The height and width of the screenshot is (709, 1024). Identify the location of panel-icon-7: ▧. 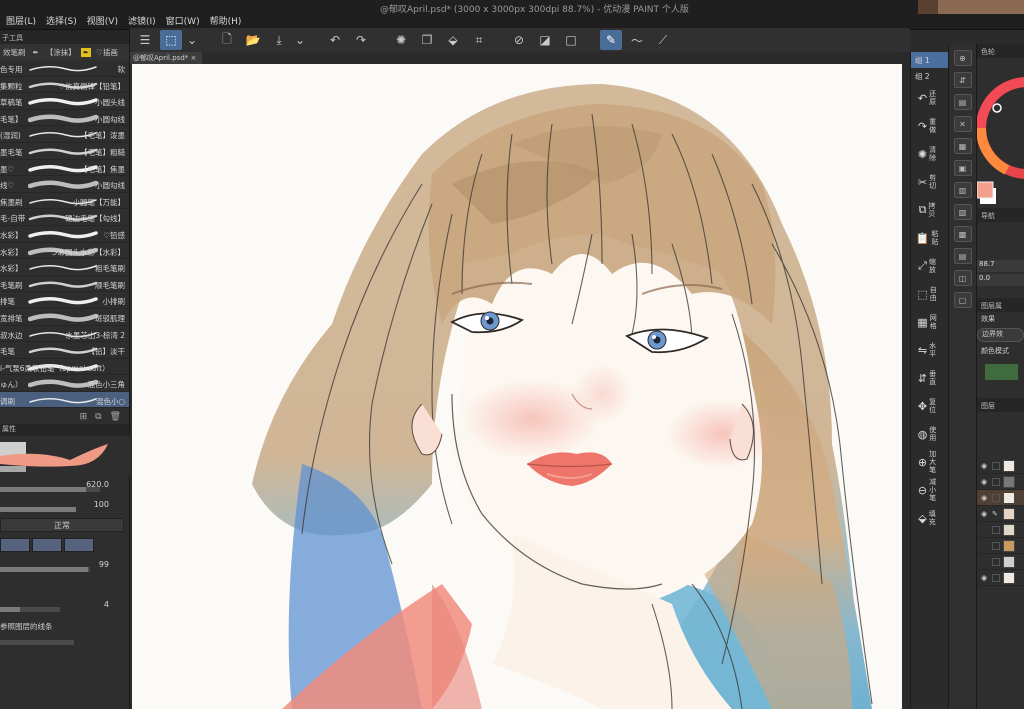
(962, 212).